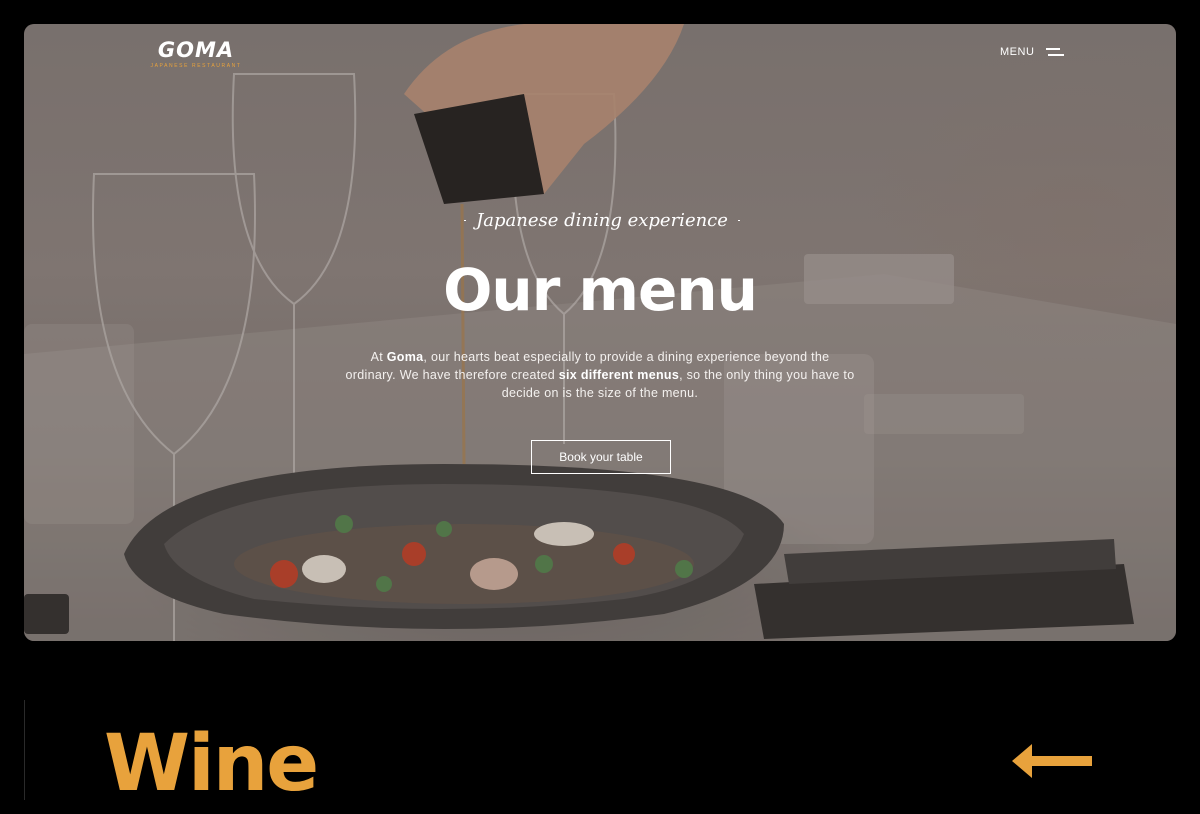 This screenshot has width=1200, height=814. What do you see at coordinates (1055, 52) in the screenshot?
I see `hamburger-icon` at bounding box center [1055, 52].